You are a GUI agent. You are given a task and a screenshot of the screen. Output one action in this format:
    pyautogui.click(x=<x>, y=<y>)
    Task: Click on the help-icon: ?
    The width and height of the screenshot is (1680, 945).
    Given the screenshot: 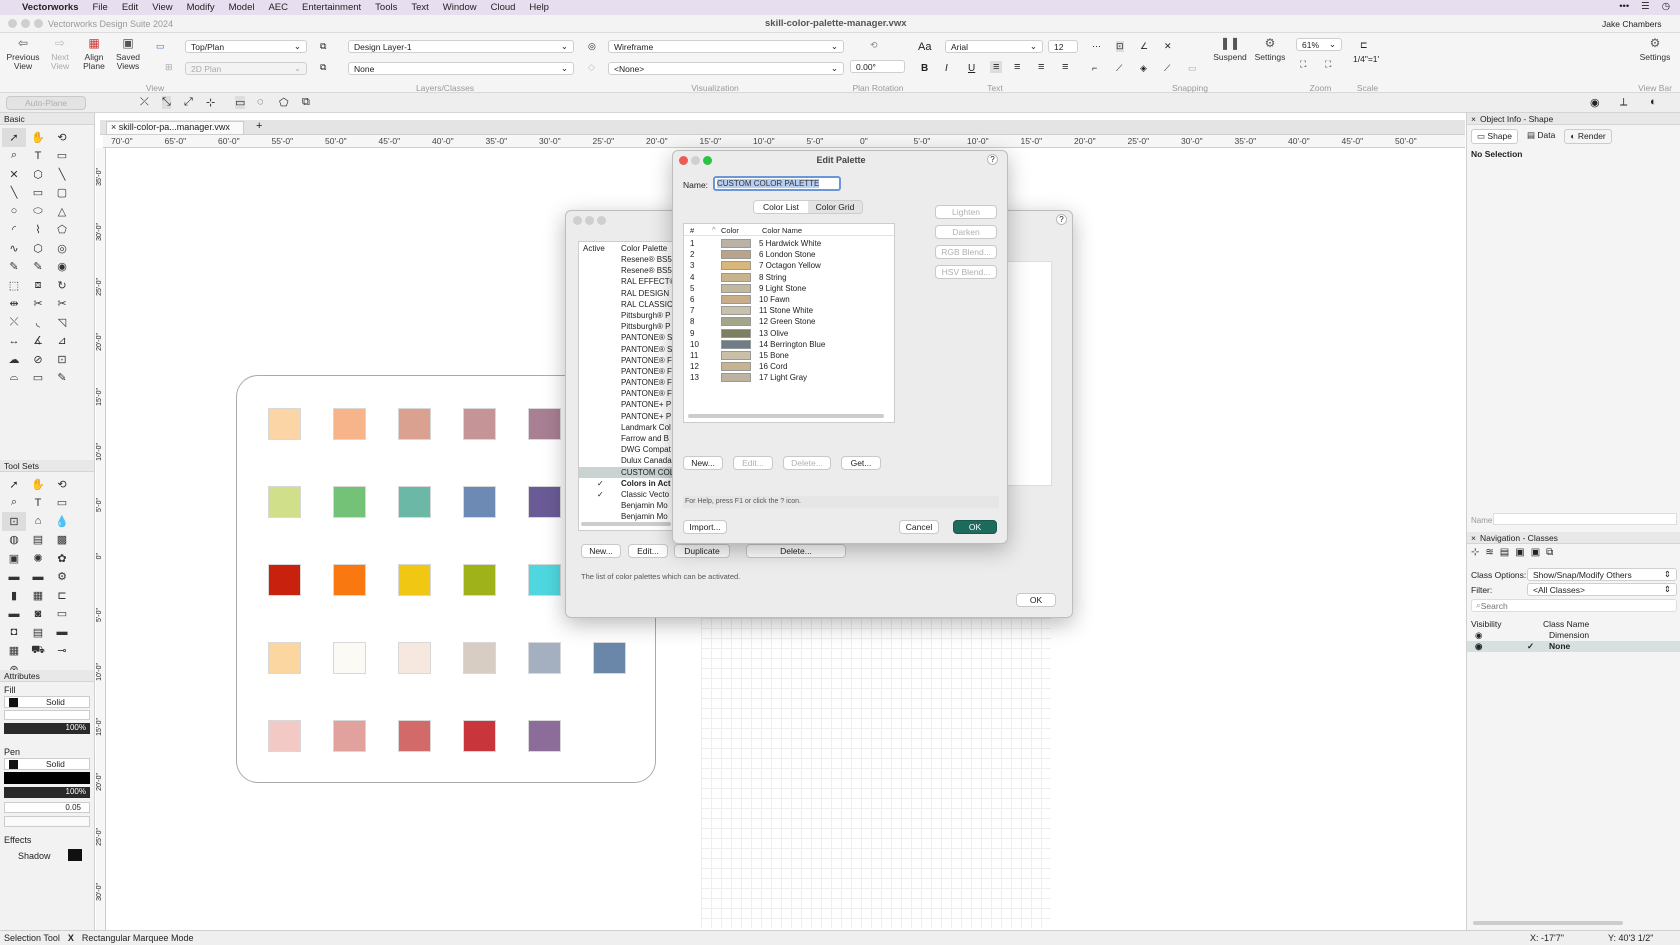 What is the action you would take?
    pyautogui.click(x=992, y=159)
    